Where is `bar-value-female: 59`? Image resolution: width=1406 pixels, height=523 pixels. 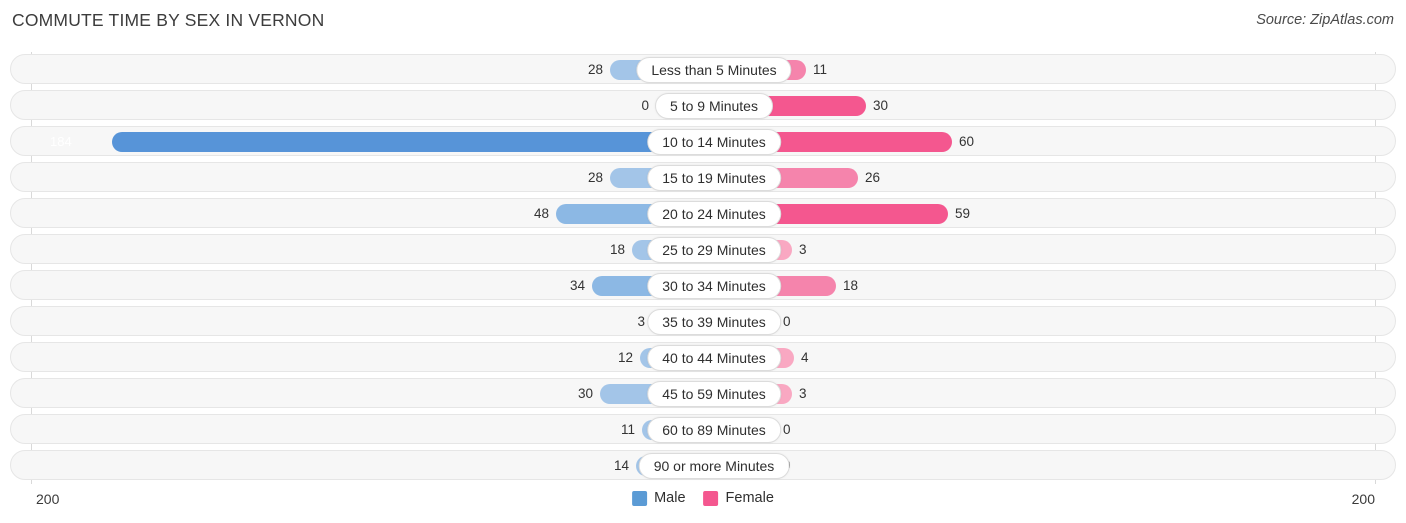 bar-value-female: 59 is located at coordinates (963, 213).